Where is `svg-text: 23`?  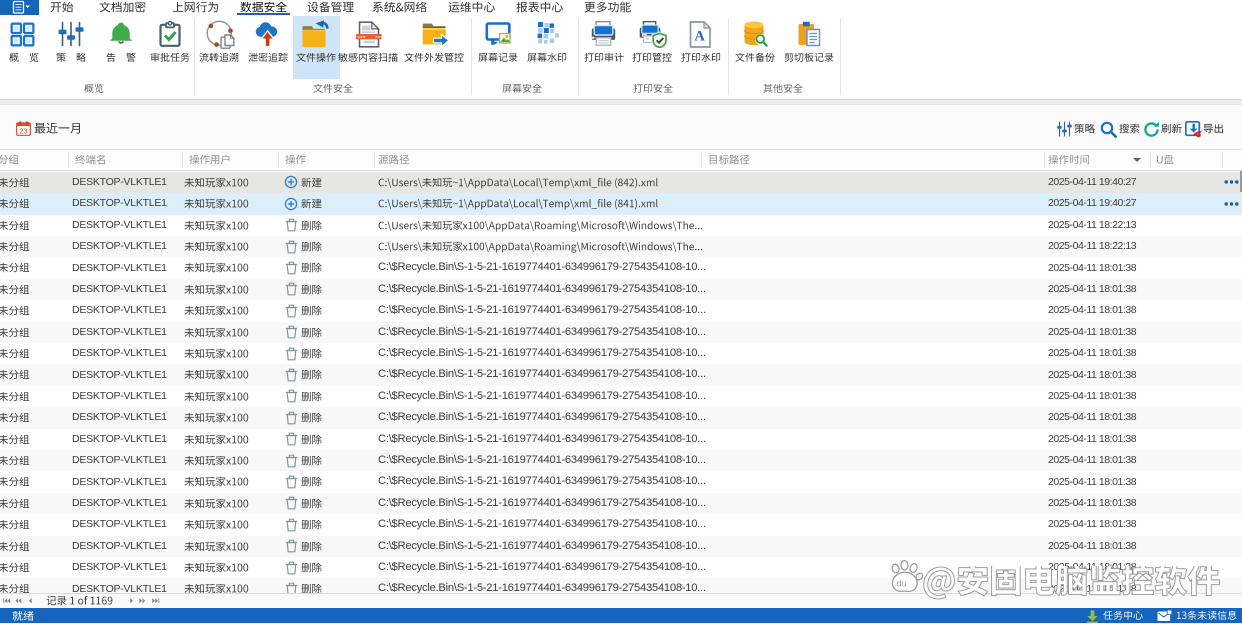 svg-text: 23 is located at coordinates (23, 130).